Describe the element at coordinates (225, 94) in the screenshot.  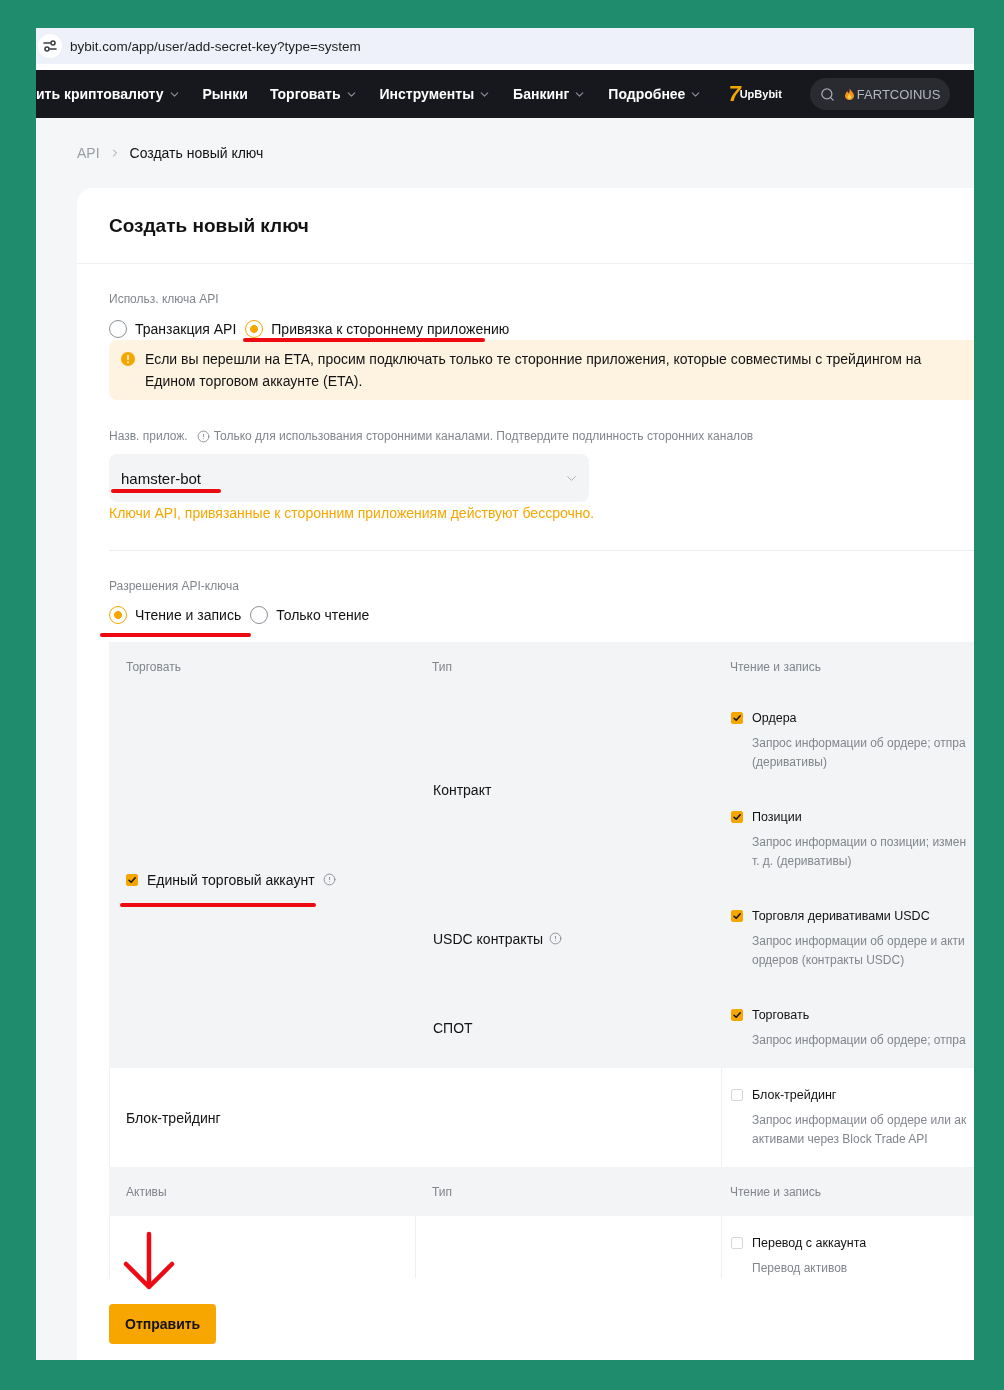
I see `nav-menu-item: Рынки` at that location.